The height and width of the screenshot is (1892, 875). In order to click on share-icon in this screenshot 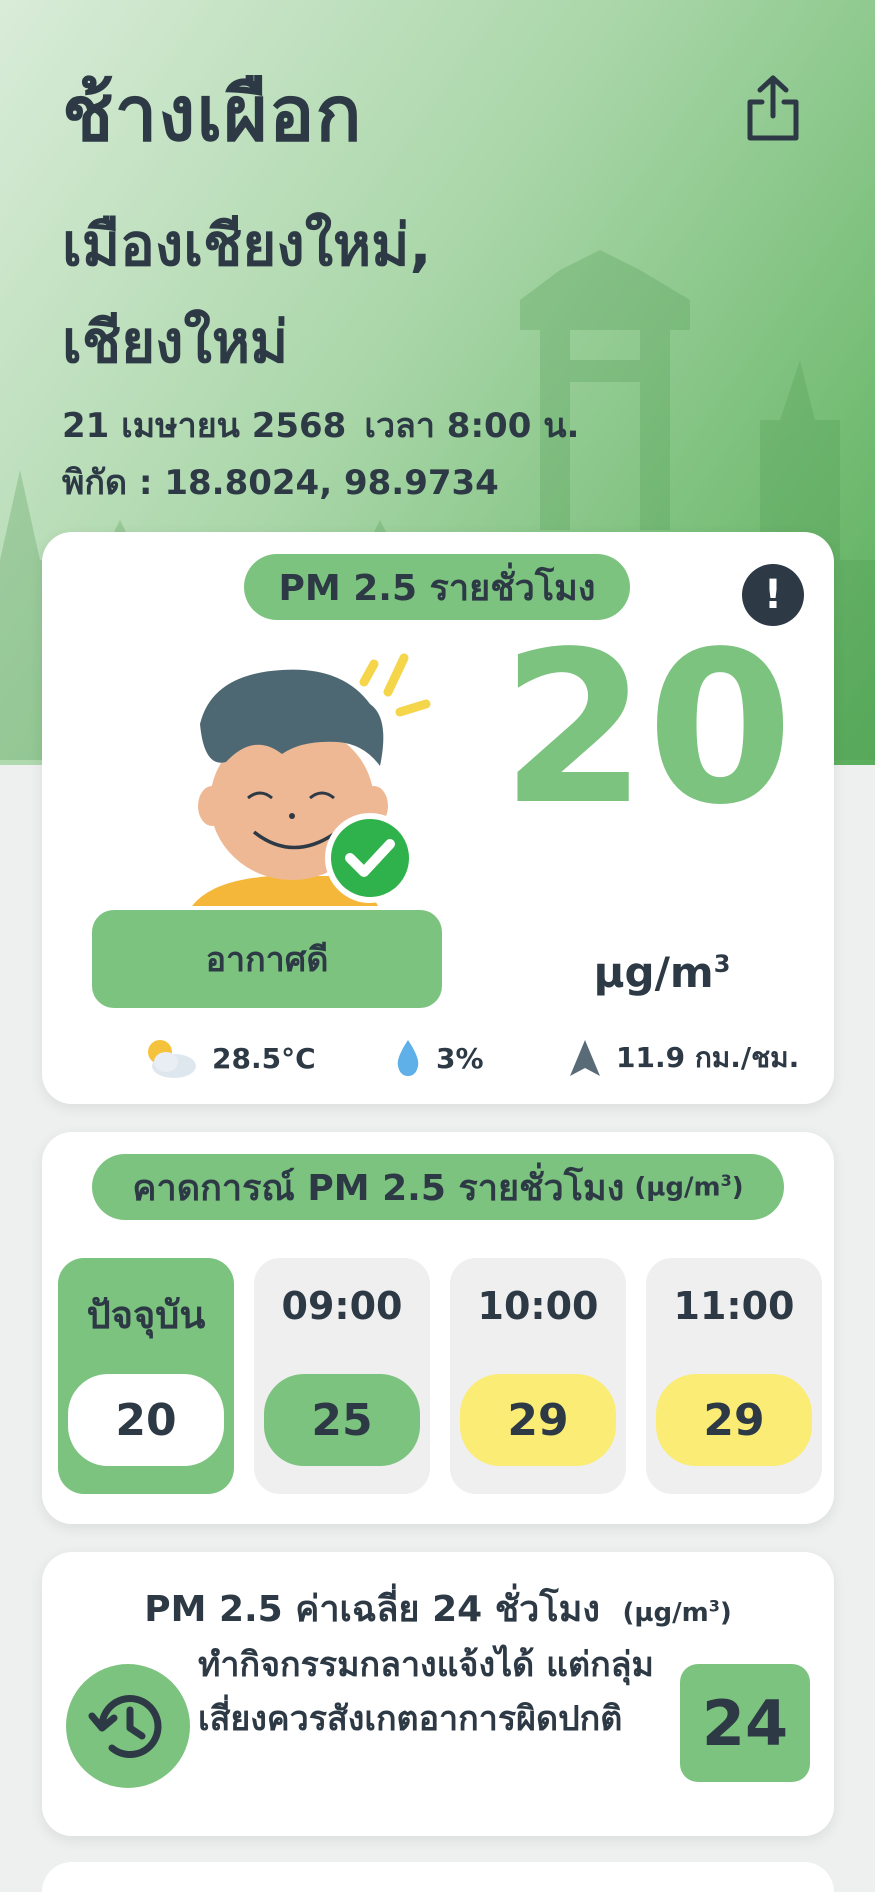, I will do `click(773, 108)`.